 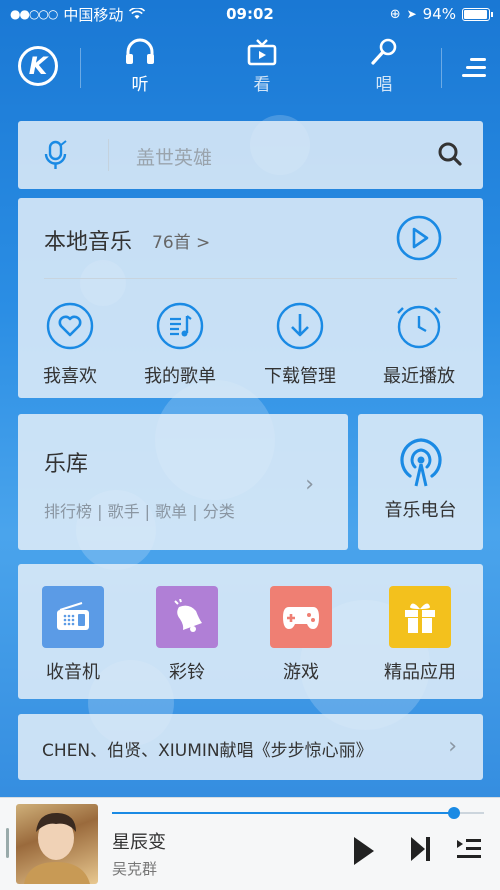 What do you see at coordinates (469, 849) in the screenshot?
I see `queue-icon` at bounding box center [469, 849].